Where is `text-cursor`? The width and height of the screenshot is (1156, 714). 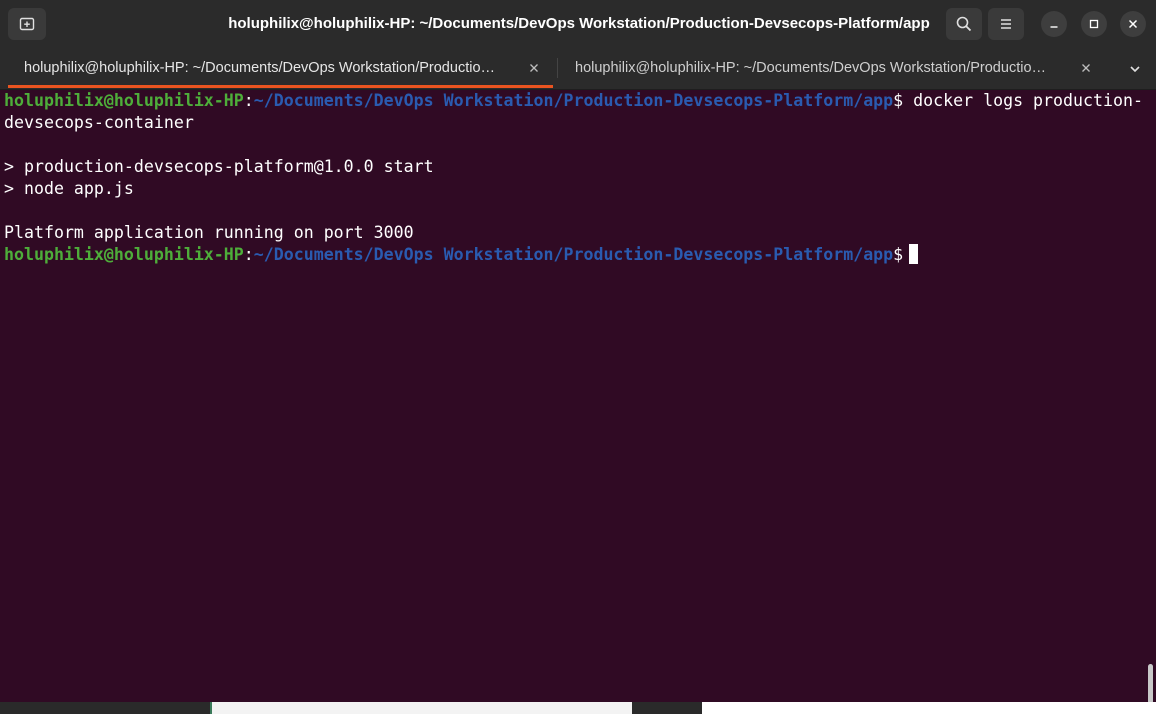 text-cursor is located at coordinates (914, 254).